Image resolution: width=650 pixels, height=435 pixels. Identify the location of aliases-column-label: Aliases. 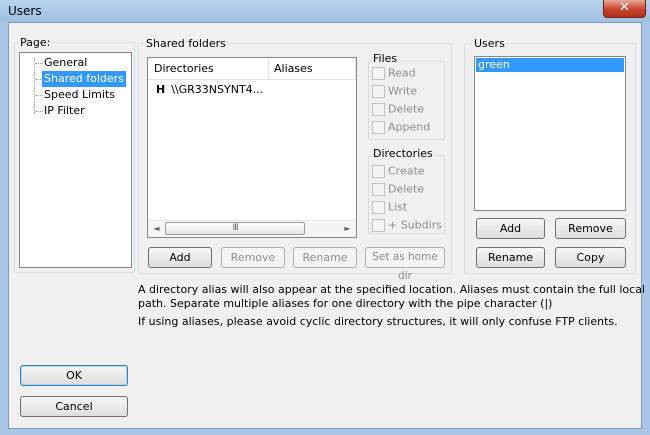
(293, 68).